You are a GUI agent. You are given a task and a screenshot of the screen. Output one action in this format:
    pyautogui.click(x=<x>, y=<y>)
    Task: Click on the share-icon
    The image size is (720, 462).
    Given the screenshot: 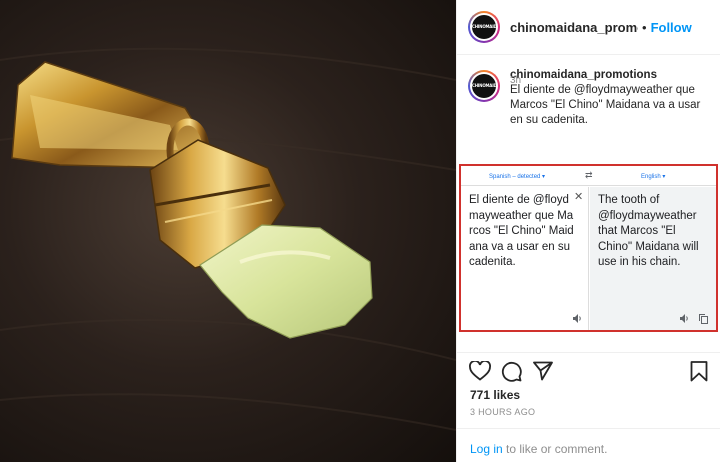 What is the action you would take?
    pyautogui.click(x=543, y=373)
    